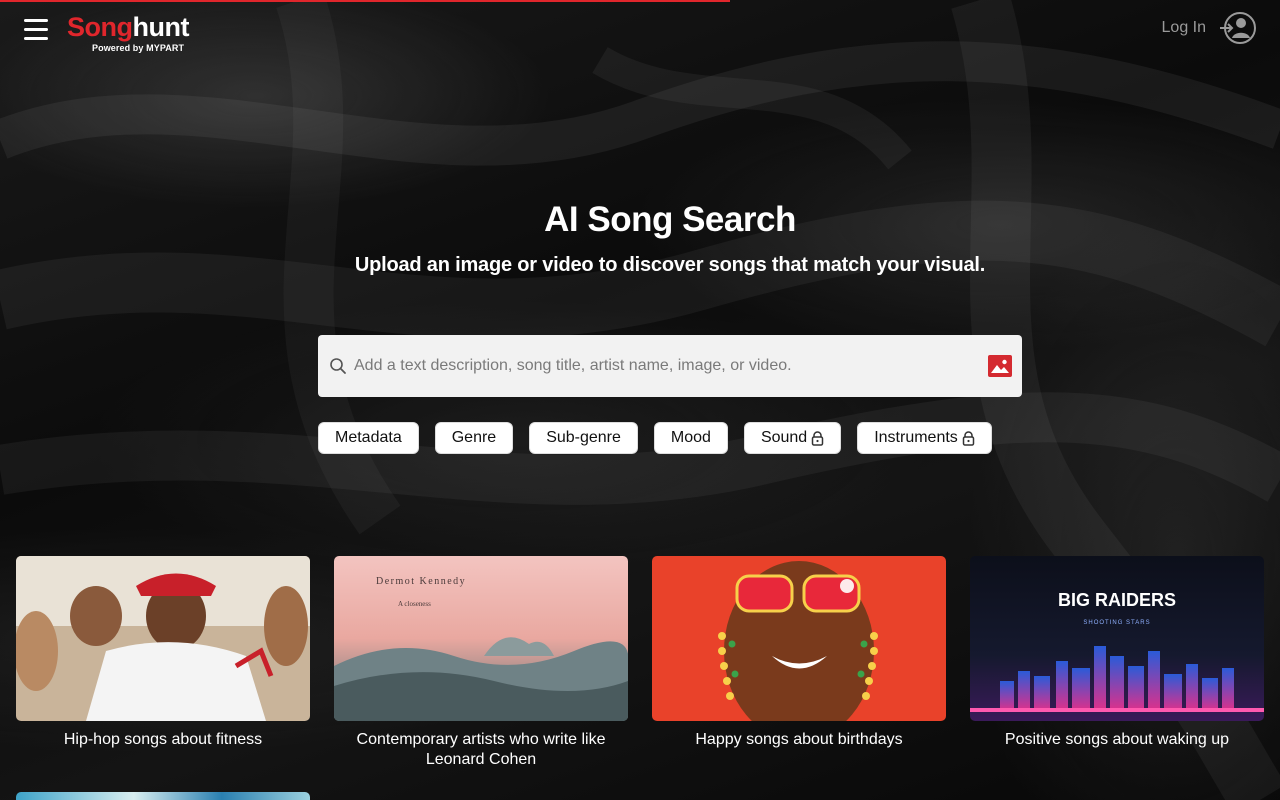 The width and height of the screenshot is (1280, 800). What do you see at coordinates (1117, 739) in the screenshot?
I see `card-title: Positive songs about waking up` at bounding box center [1117, 739].